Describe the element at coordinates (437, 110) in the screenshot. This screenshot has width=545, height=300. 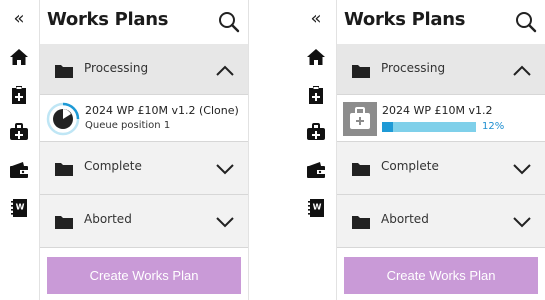
I see `item-name: 2024 WP £10M v1.2` at that location.